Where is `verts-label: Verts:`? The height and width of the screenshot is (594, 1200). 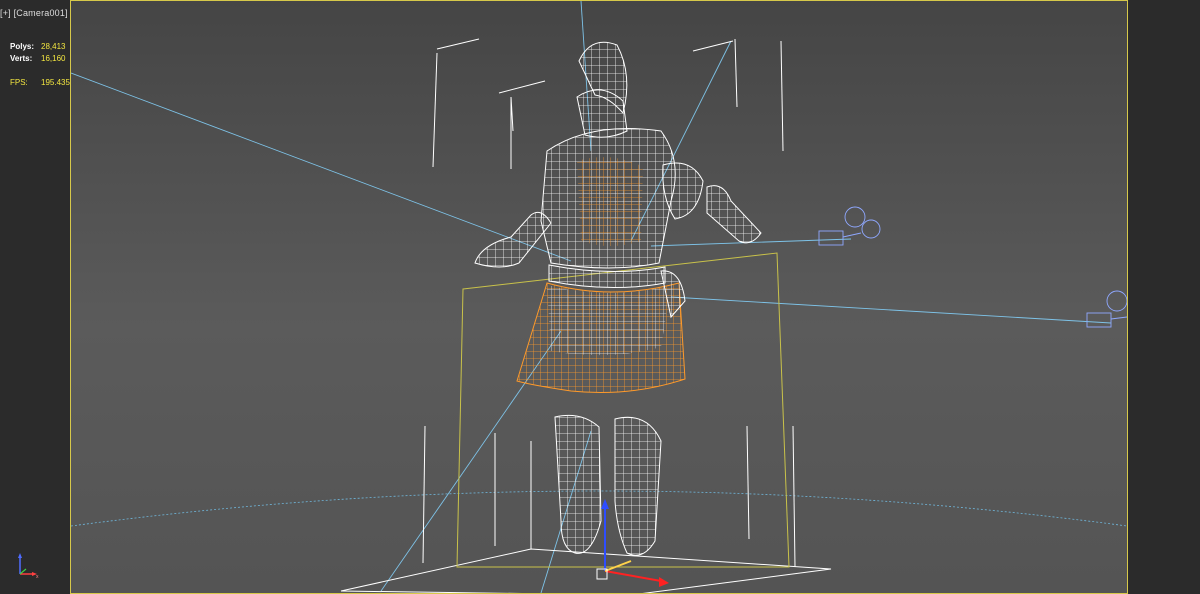
verts-label: Verts: is located at coordinates (21, 58).